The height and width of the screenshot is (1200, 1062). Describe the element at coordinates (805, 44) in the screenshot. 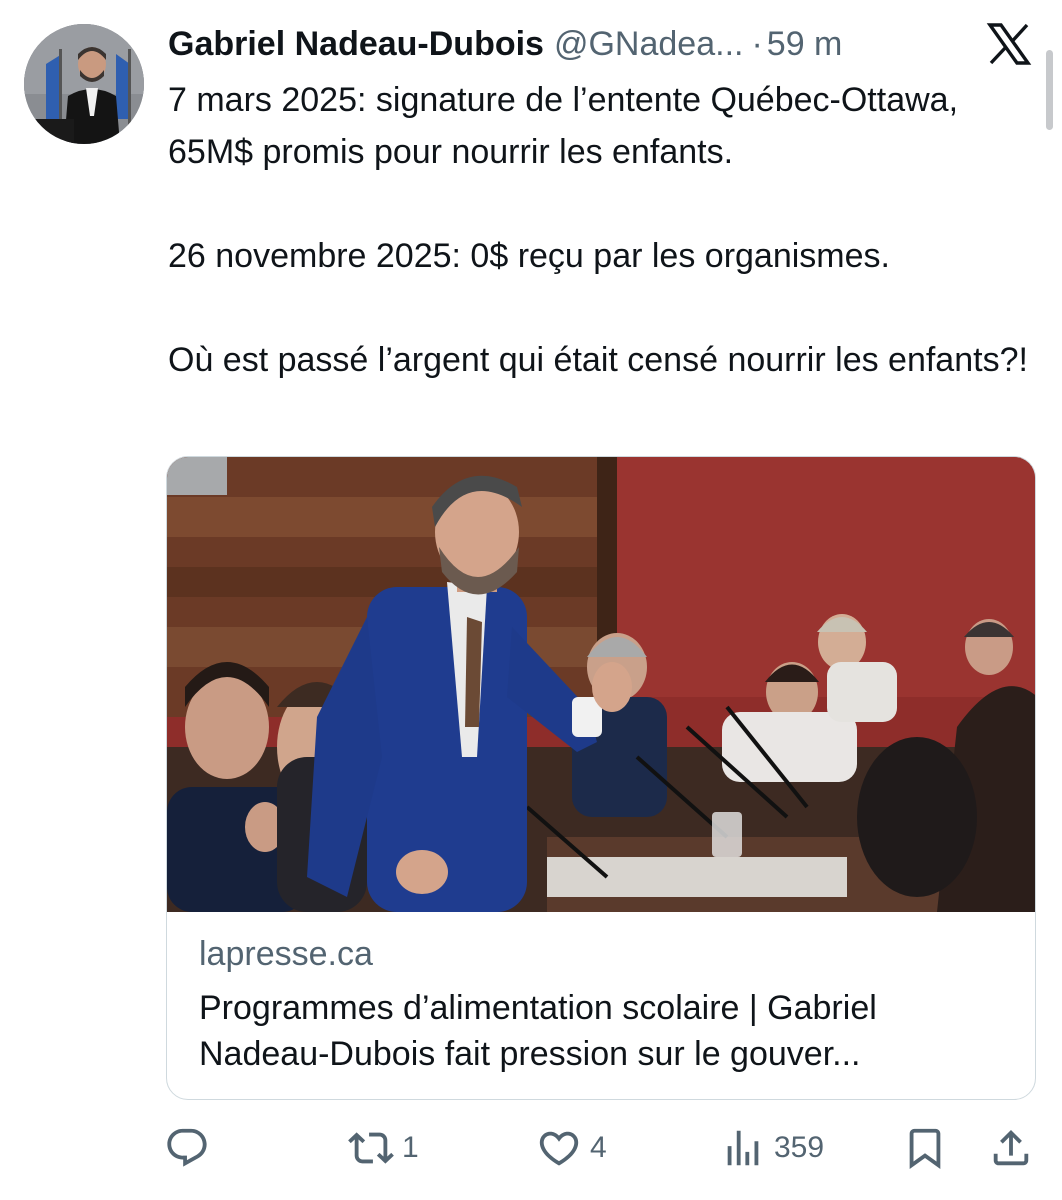

I see `tweet-timestamp: 59 m` at that location.